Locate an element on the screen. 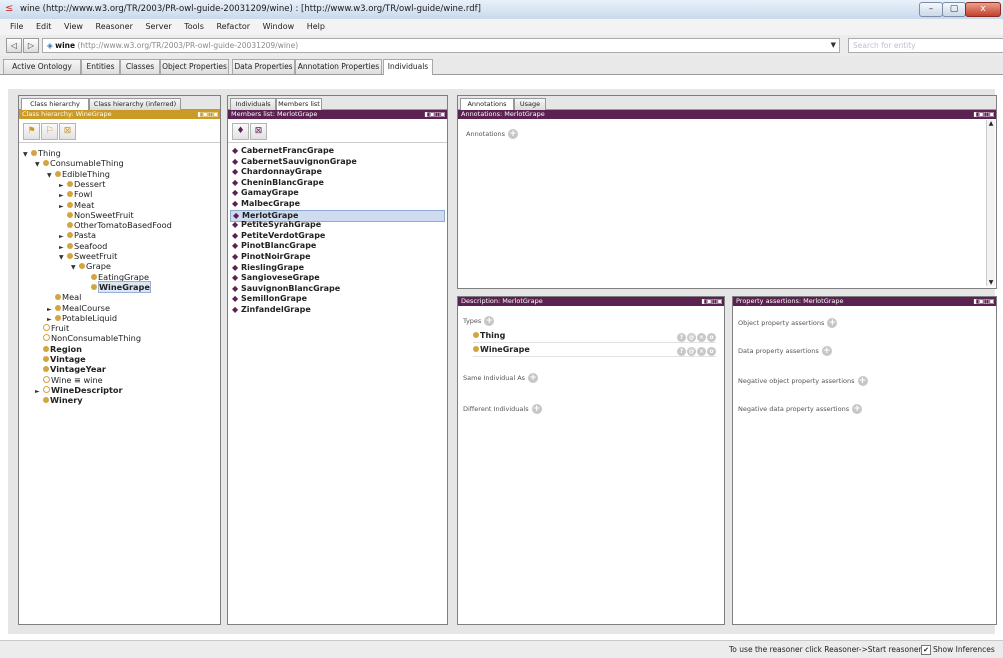  type-row-winegrape: WineGrape ? @ × o is located at coordinates (594, 350).